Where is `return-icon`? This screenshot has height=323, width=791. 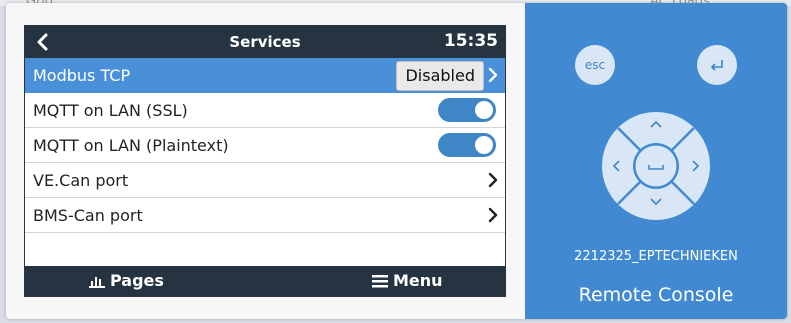
return-icon is located at coordinates (716, 65).